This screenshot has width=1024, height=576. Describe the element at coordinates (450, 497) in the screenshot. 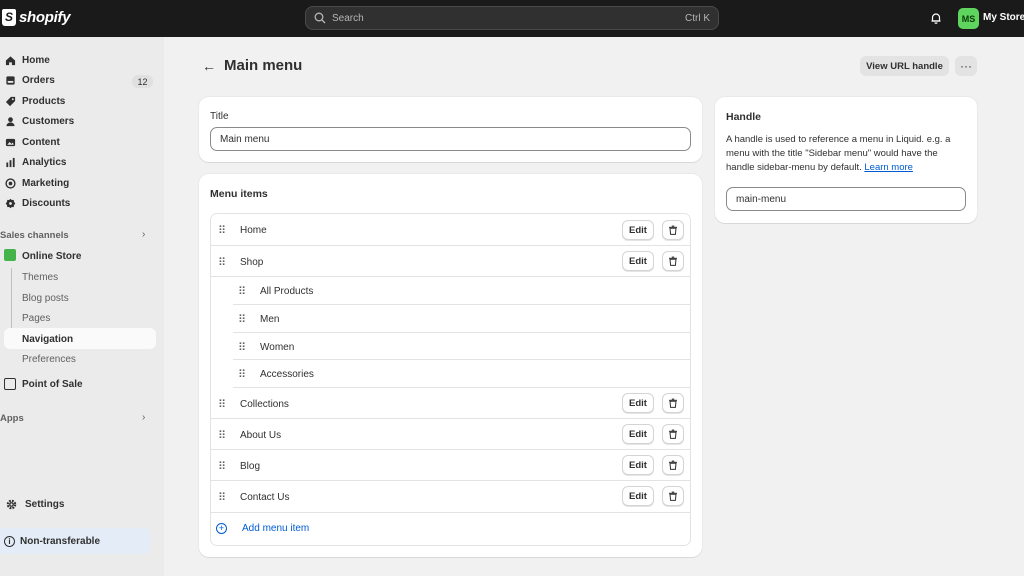

I see `list-item: ⠿ Contact Us Edit` at that location.